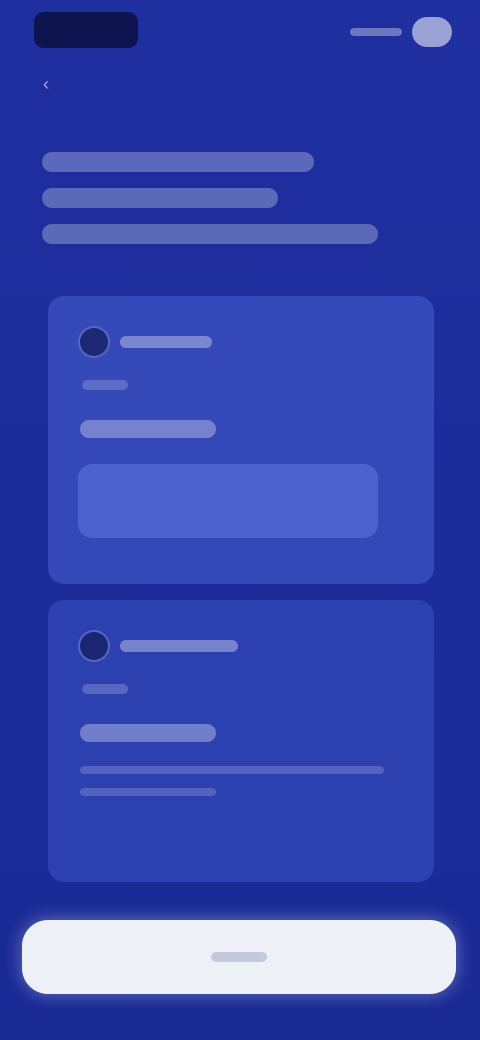  I want to click on app-logo, so click(86, 30).